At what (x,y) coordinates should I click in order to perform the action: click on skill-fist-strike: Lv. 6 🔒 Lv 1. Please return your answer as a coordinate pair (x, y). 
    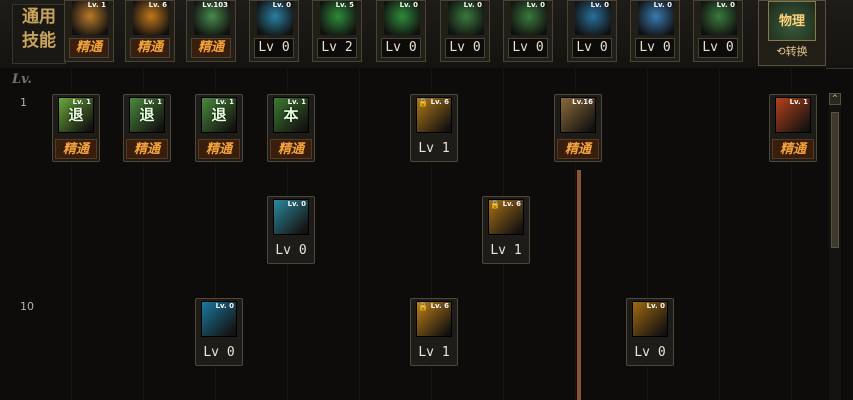
    Looking at the image, I should click on (434, 332).